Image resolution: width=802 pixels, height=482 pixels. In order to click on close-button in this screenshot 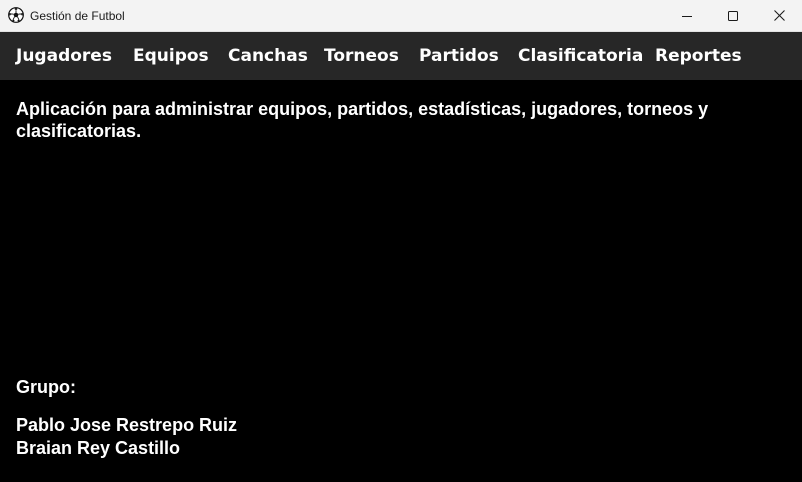, I will do `click(779, 15)`.